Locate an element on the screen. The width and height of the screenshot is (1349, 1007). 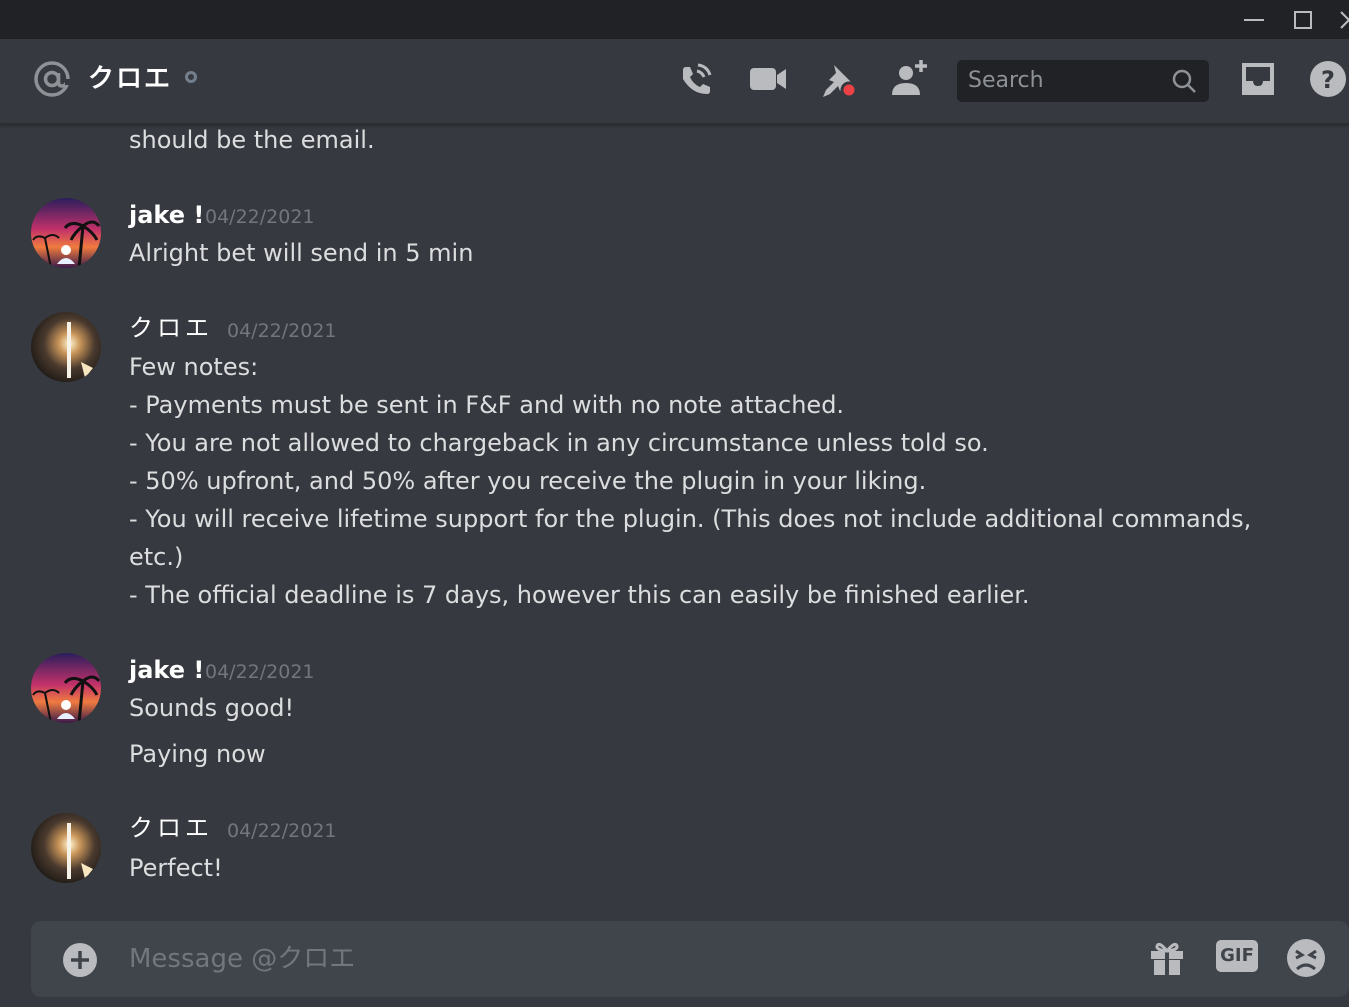
add-friend-icon is located at coordinates (908, 79).